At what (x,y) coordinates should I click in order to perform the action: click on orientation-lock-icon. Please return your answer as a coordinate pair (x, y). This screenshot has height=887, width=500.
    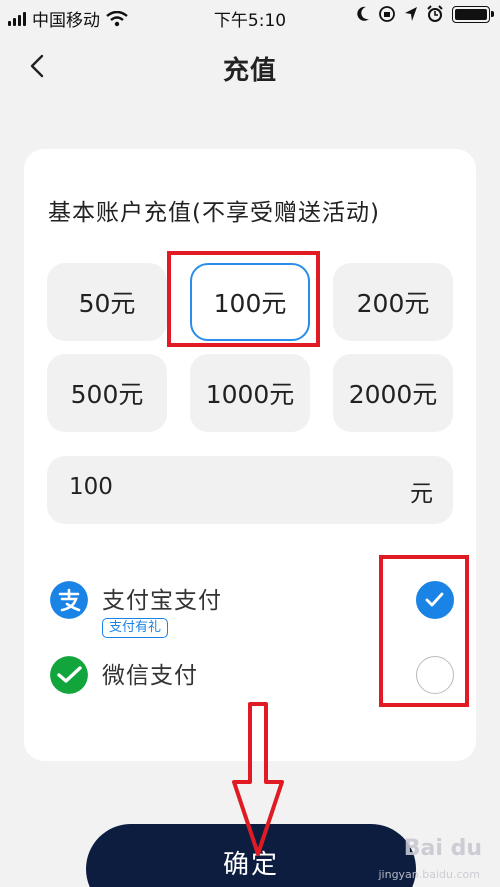
    Looking at the image, I should click on (387, 14).